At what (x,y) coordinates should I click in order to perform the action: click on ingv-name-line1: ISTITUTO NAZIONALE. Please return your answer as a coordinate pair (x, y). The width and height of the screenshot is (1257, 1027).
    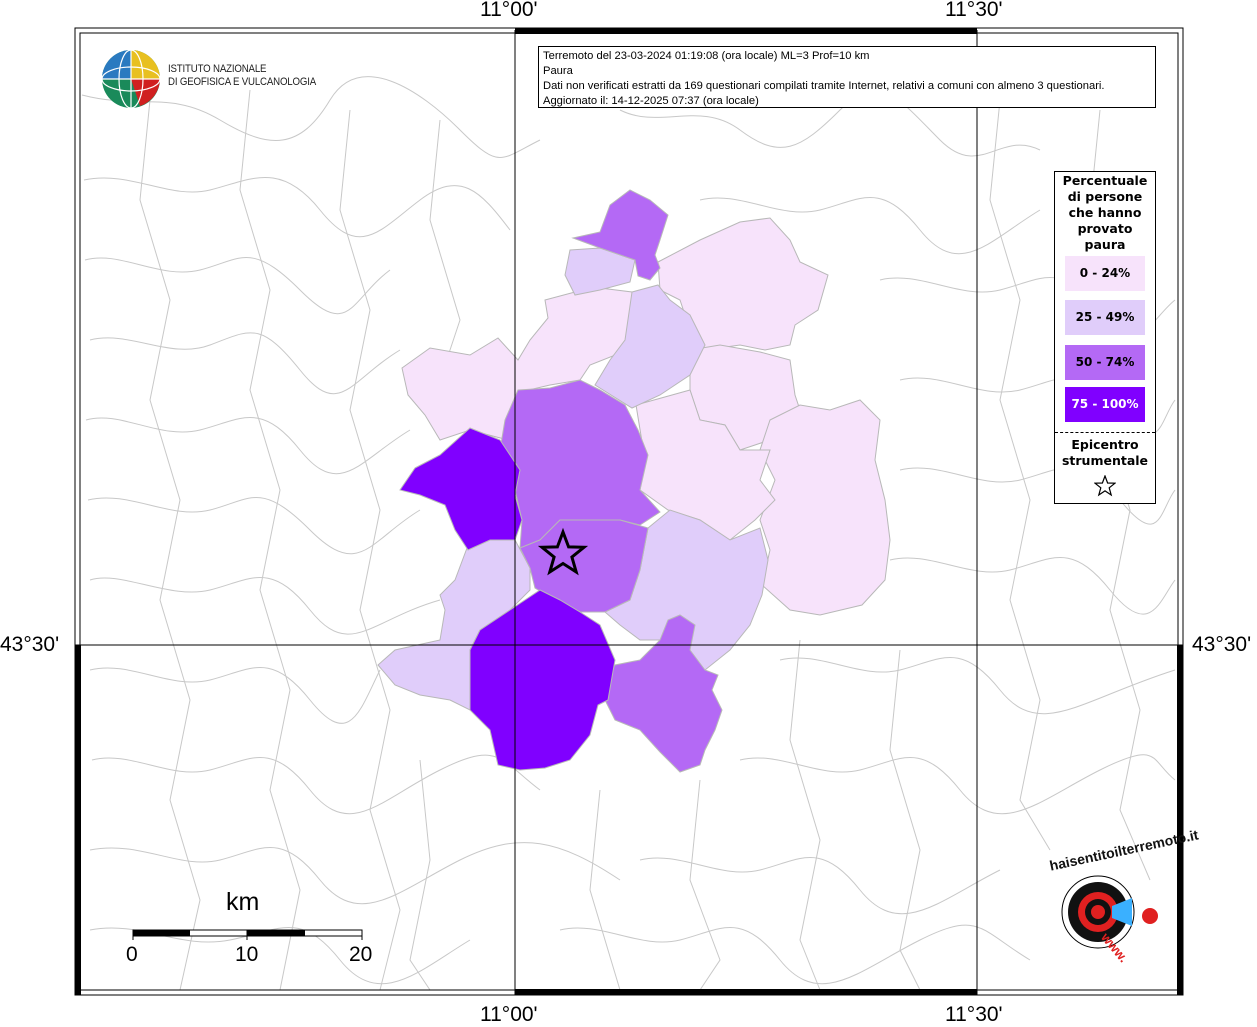
    Looking at the image, I should click on (217, 69).